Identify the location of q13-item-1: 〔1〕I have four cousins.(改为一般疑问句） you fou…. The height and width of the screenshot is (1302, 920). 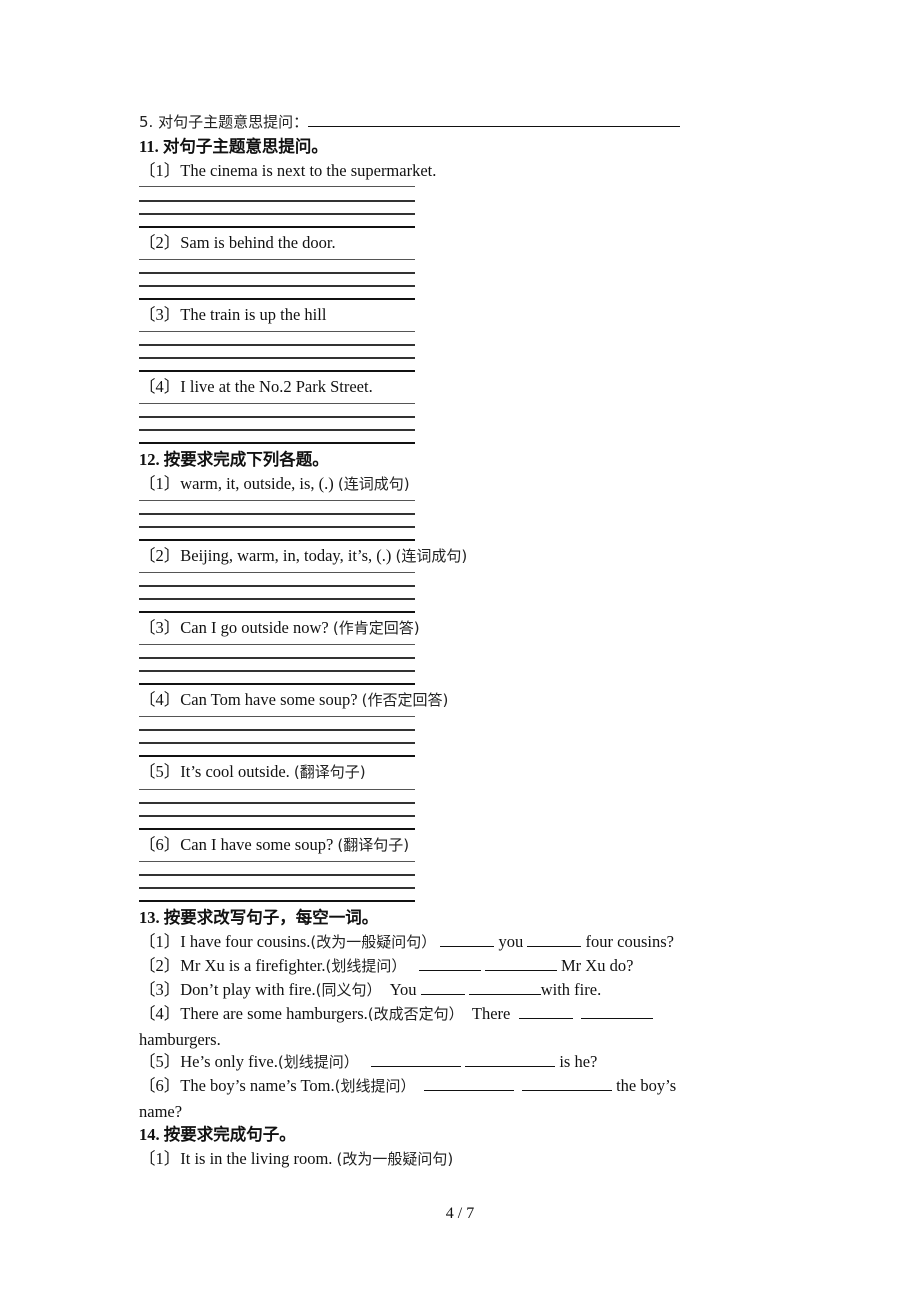
(406, 941).